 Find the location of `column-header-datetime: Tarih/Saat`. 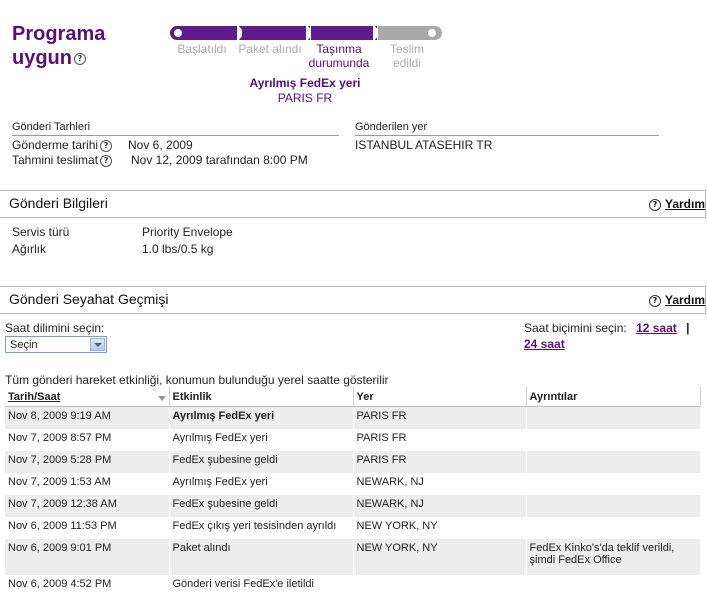

column-header-datetime: Tarih/Saat is located at coordinates (87, 397).